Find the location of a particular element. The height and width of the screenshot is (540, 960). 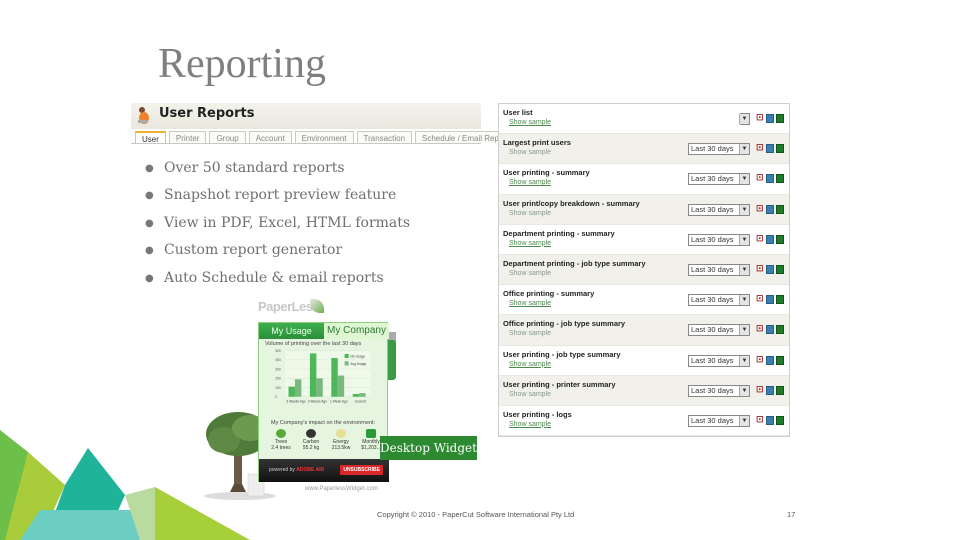

tab-user: User is located at coordinates (150, 137).